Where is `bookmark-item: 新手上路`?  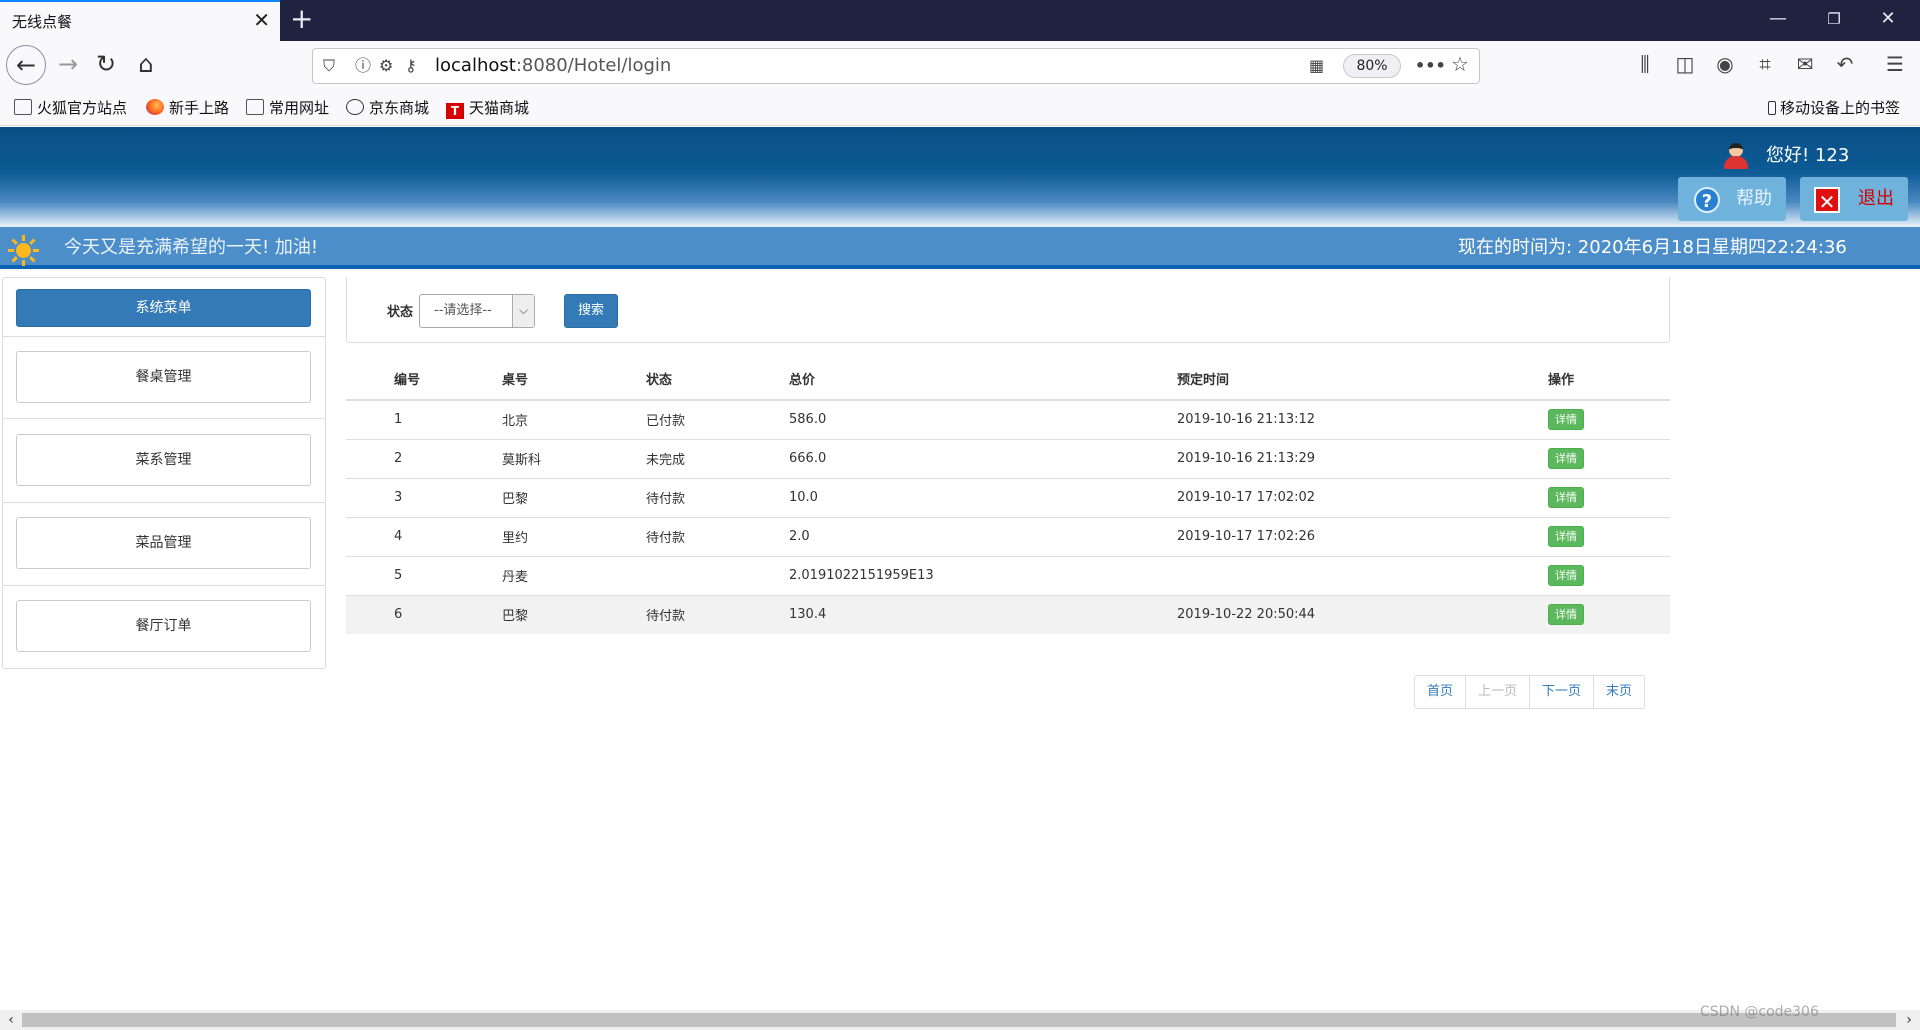 bookmark-item: 新手上路 is located at coordinates (187, 108).